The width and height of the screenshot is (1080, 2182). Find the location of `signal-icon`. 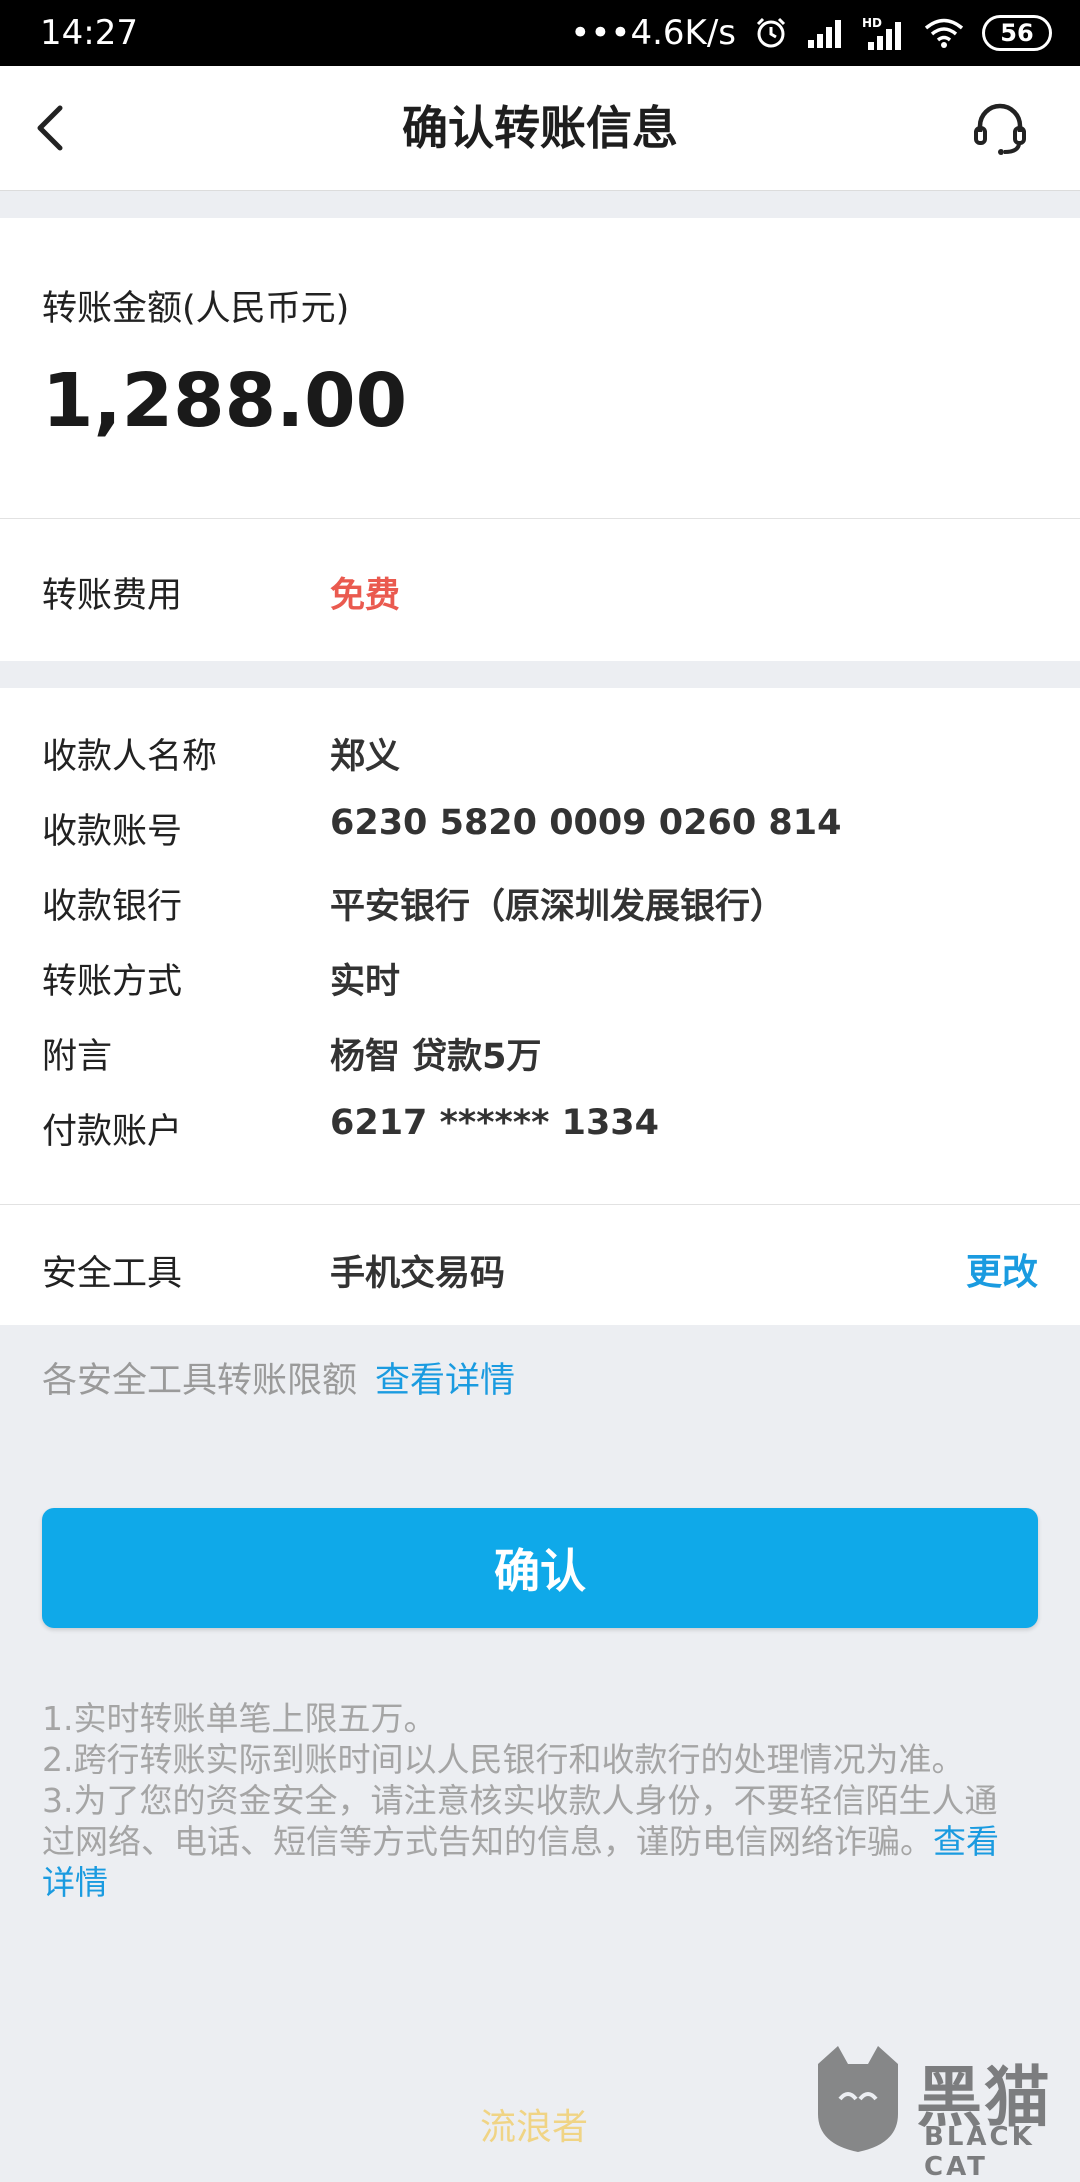

signal-icon is located at coordinates (824, 34).